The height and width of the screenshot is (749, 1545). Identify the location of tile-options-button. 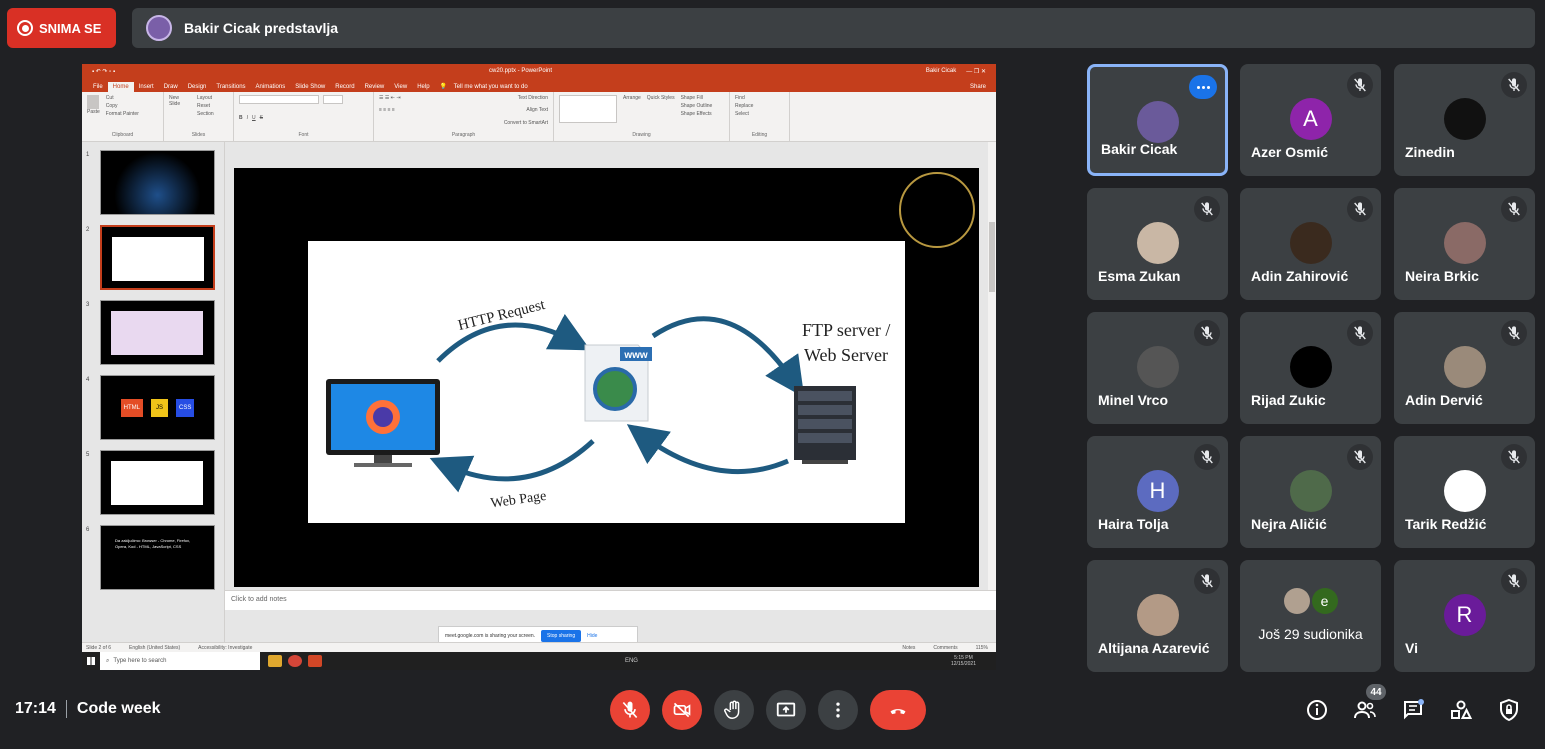
(1203, 87).